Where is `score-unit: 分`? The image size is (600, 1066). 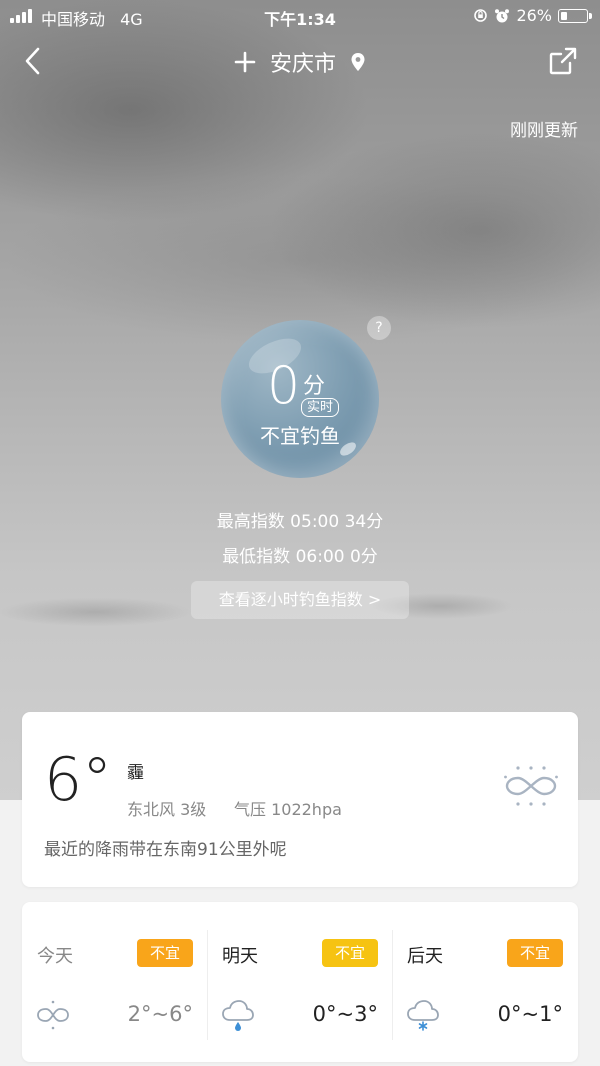 score-unit: 分 is located at coordinates (314, 386).